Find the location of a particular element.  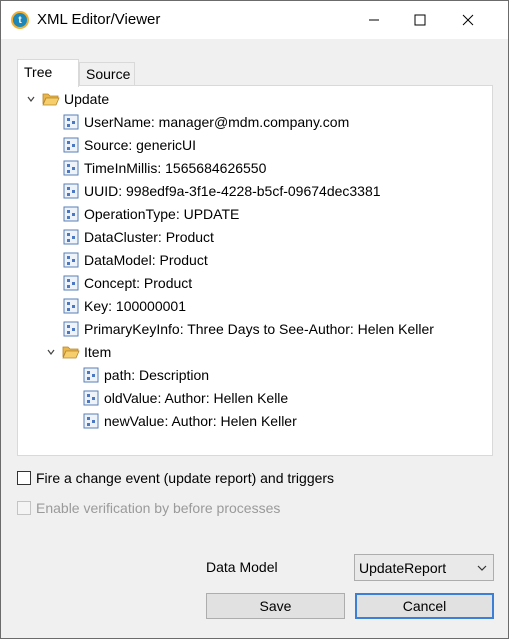

close-button is located at coordinates (468, 20).